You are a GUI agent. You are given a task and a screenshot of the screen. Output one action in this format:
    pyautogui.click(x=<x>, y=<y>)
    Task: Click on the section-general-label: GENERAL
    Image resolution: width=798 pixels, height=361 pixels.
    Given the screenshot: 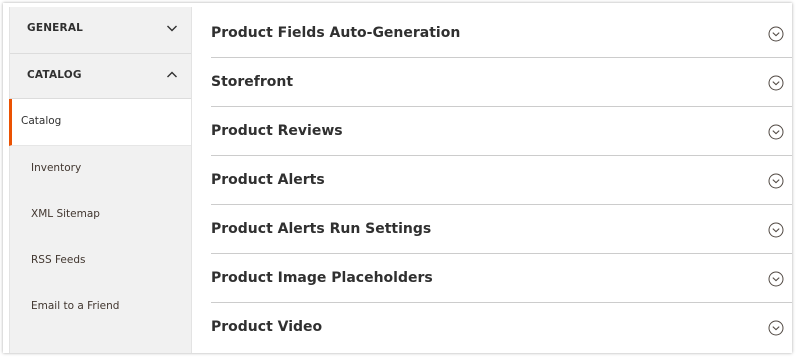 What is the action you would take?
    pyautogui.click(x=55, y=28)
    